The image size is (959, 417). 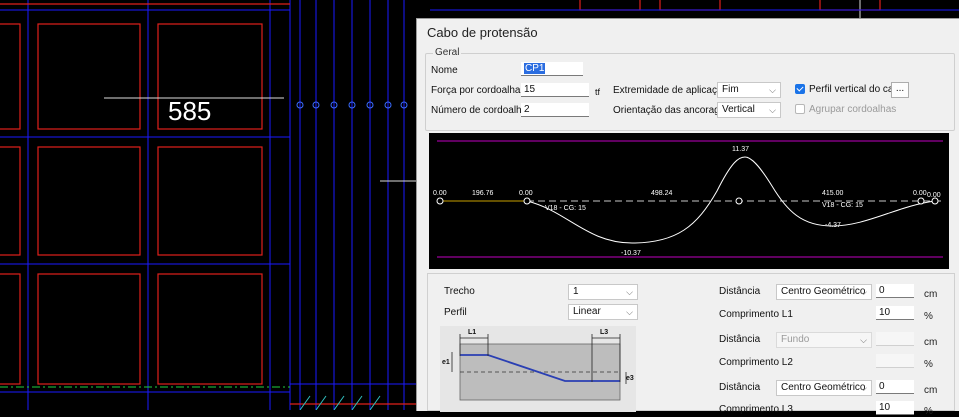 I want to click on forca-unit: tf, so click(x=598, y=92).